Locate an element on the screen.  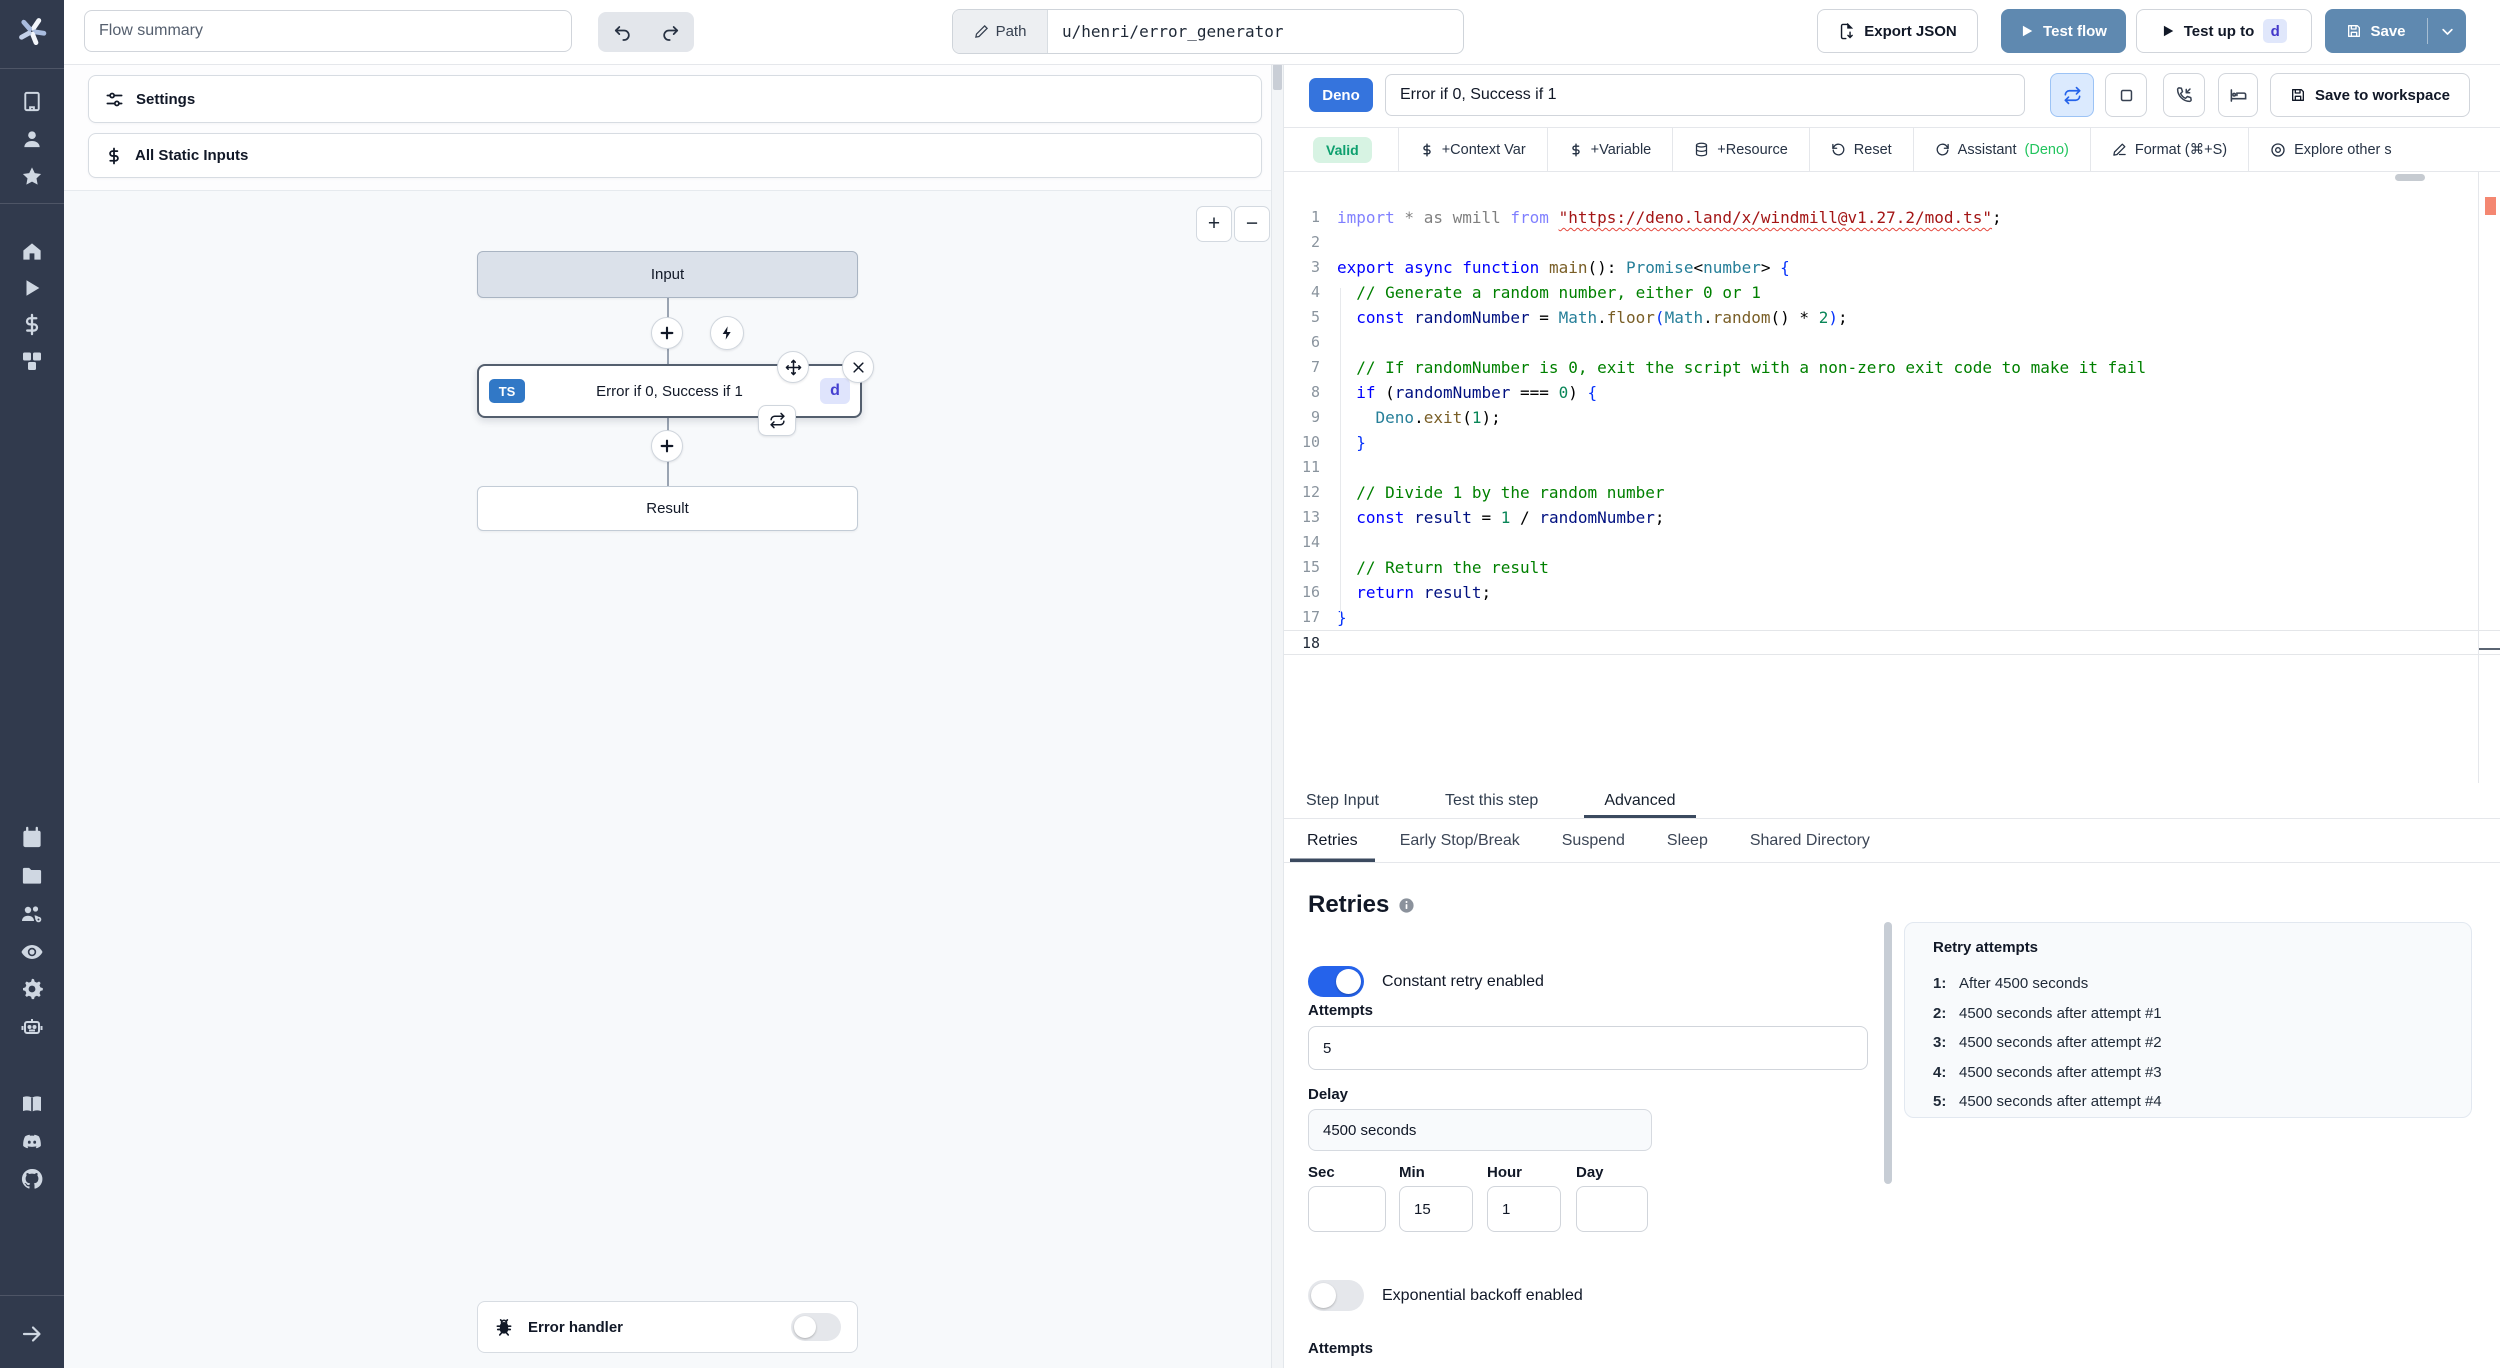
save-button: Save is located at coordinates (2376, 31).